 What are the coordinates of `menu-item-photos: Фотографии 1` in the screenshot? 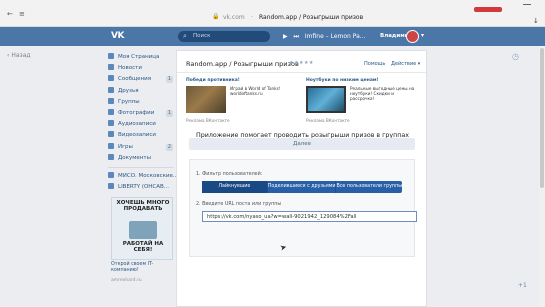 It's located at (140, 113).